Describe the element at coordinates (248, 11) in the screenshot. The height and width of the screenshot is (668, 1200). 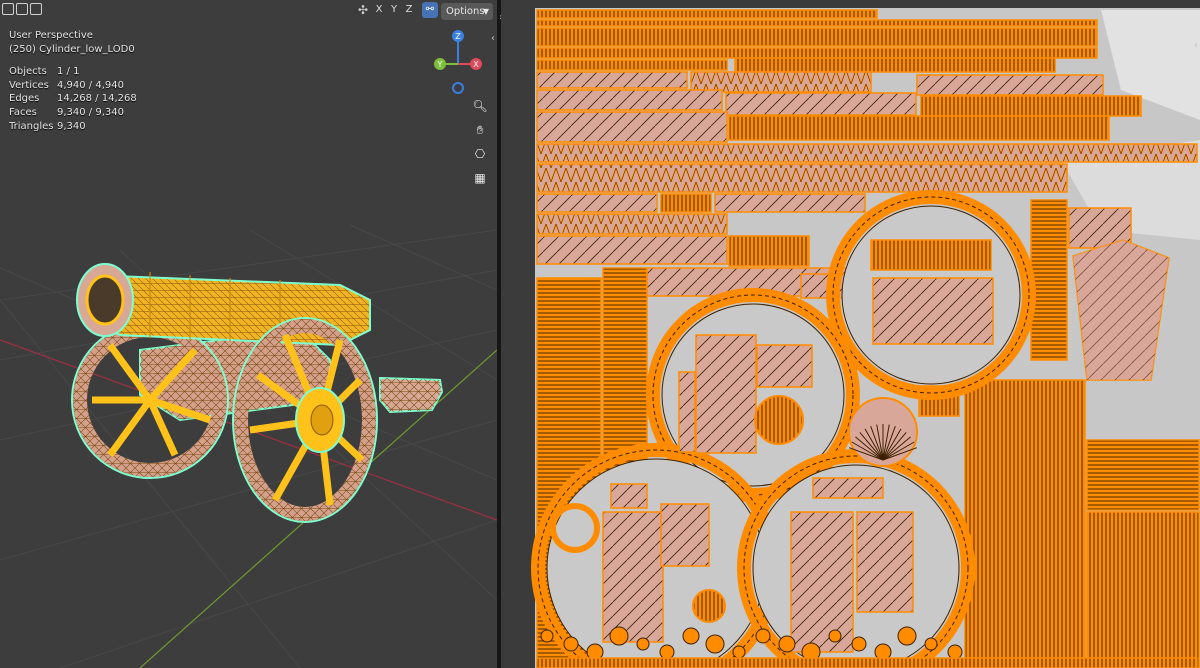
I see `viewport-header: ✣ X Y Z ⚯ Options ▼` at that location.